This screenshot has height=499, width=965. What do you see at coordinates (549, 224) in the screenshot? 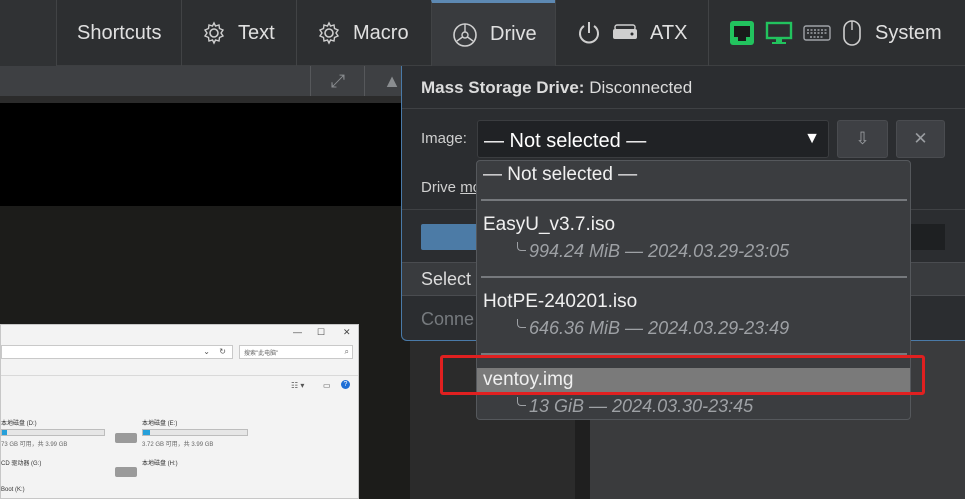
I see `option-name: EasyU_v3.7.iso` at bounding box center [549, 224].